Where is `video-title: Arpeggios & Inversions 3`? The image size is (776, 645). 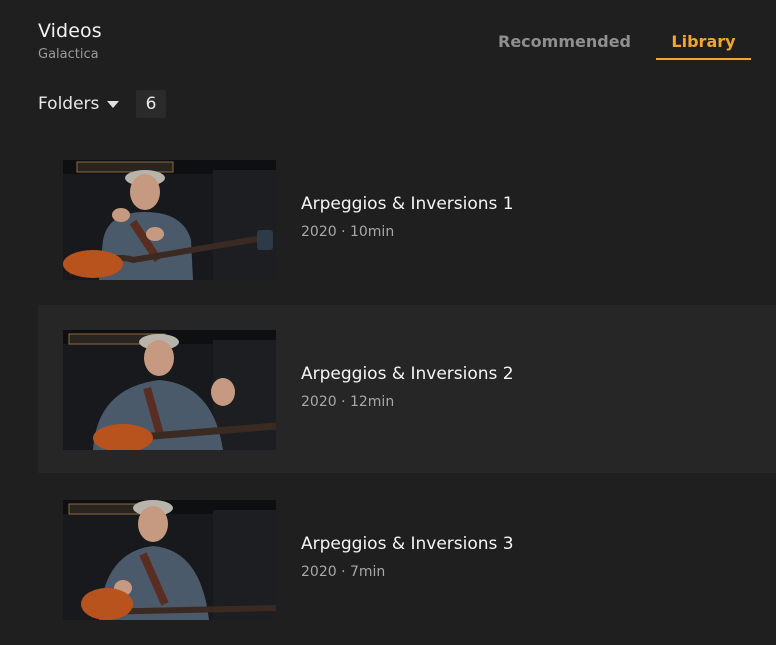 video-title: Arpeggios & Inversions 3 is located at coordinates (407, 544).